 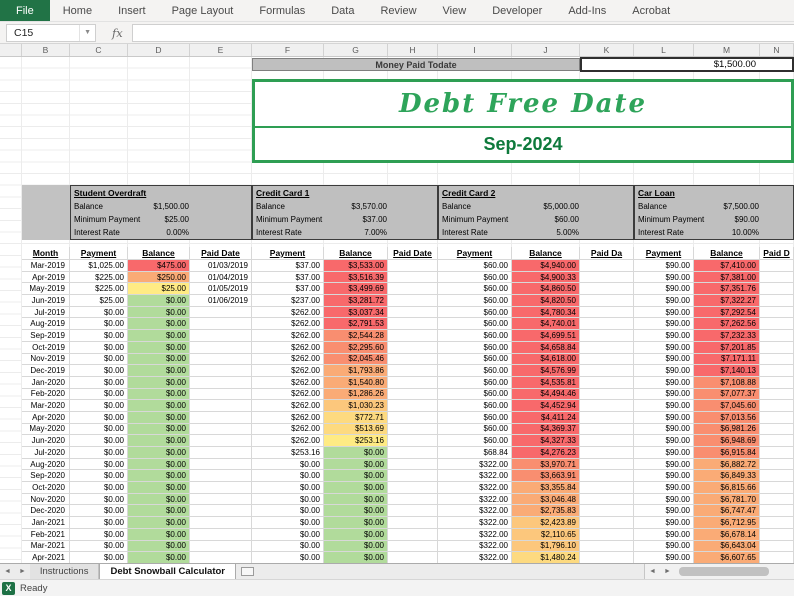 What do you see at coordinates (46, 488) in the screenshot?
I see `cell-month: Oct-2020` at bounding box center [46, 488].